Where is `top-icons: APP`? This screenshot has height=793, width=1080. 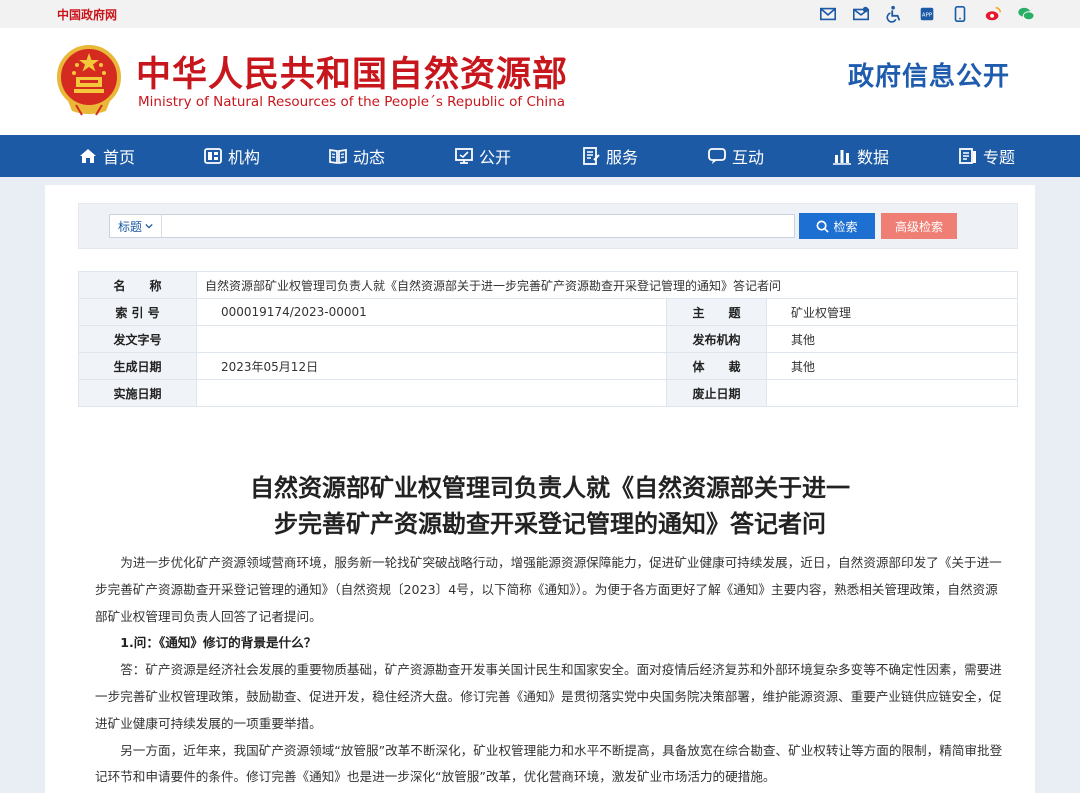 top-icons: APP is located at coordinates (927, 14).